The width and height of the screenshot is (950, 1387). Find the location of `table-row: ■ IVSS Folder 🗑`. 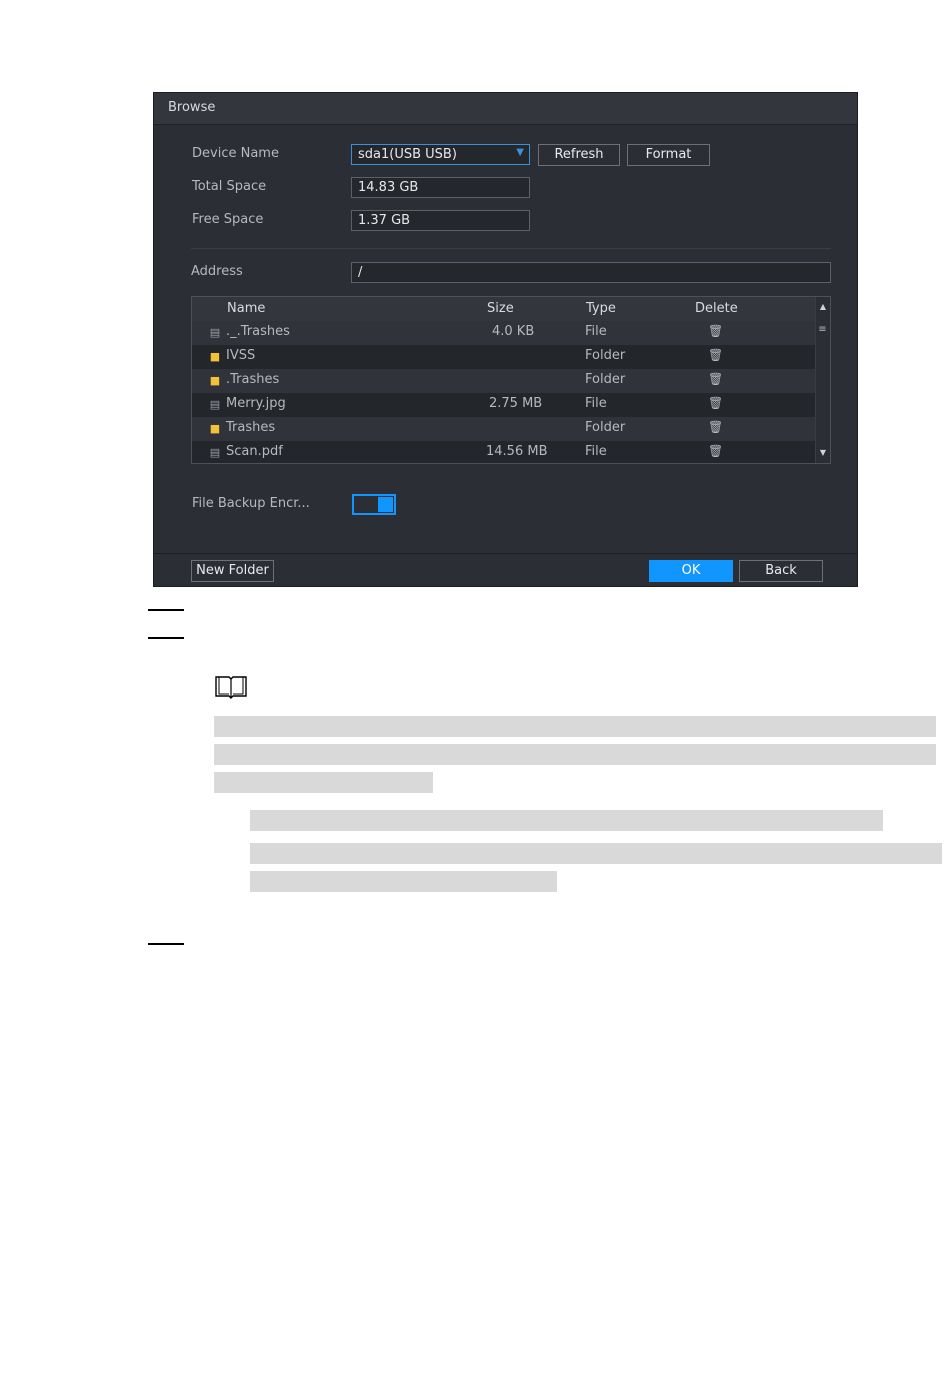

table-row: ■ IVSS Folder 🗑 is located at coordinates (504, 357).